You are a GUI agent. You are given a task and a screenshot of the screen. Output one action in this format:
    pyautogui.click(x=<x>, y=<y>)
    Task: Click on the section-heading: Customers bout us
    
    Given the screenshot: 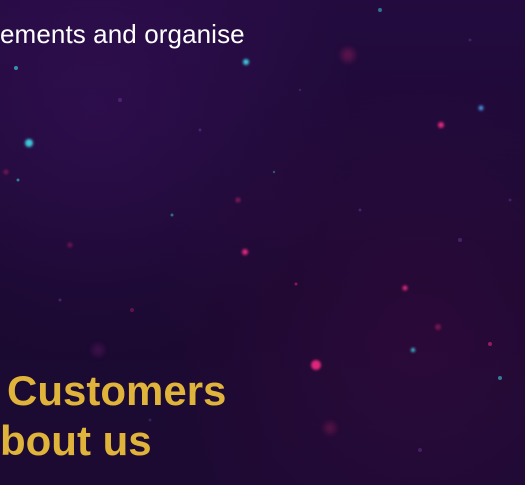 What is the action you would take?
    pyautogui.click(x=113, y=416)
    